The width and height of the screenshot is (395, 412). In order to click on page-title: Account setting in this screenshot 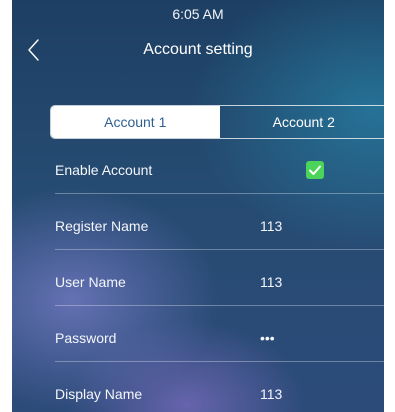, I will do `click(198, 49)`.